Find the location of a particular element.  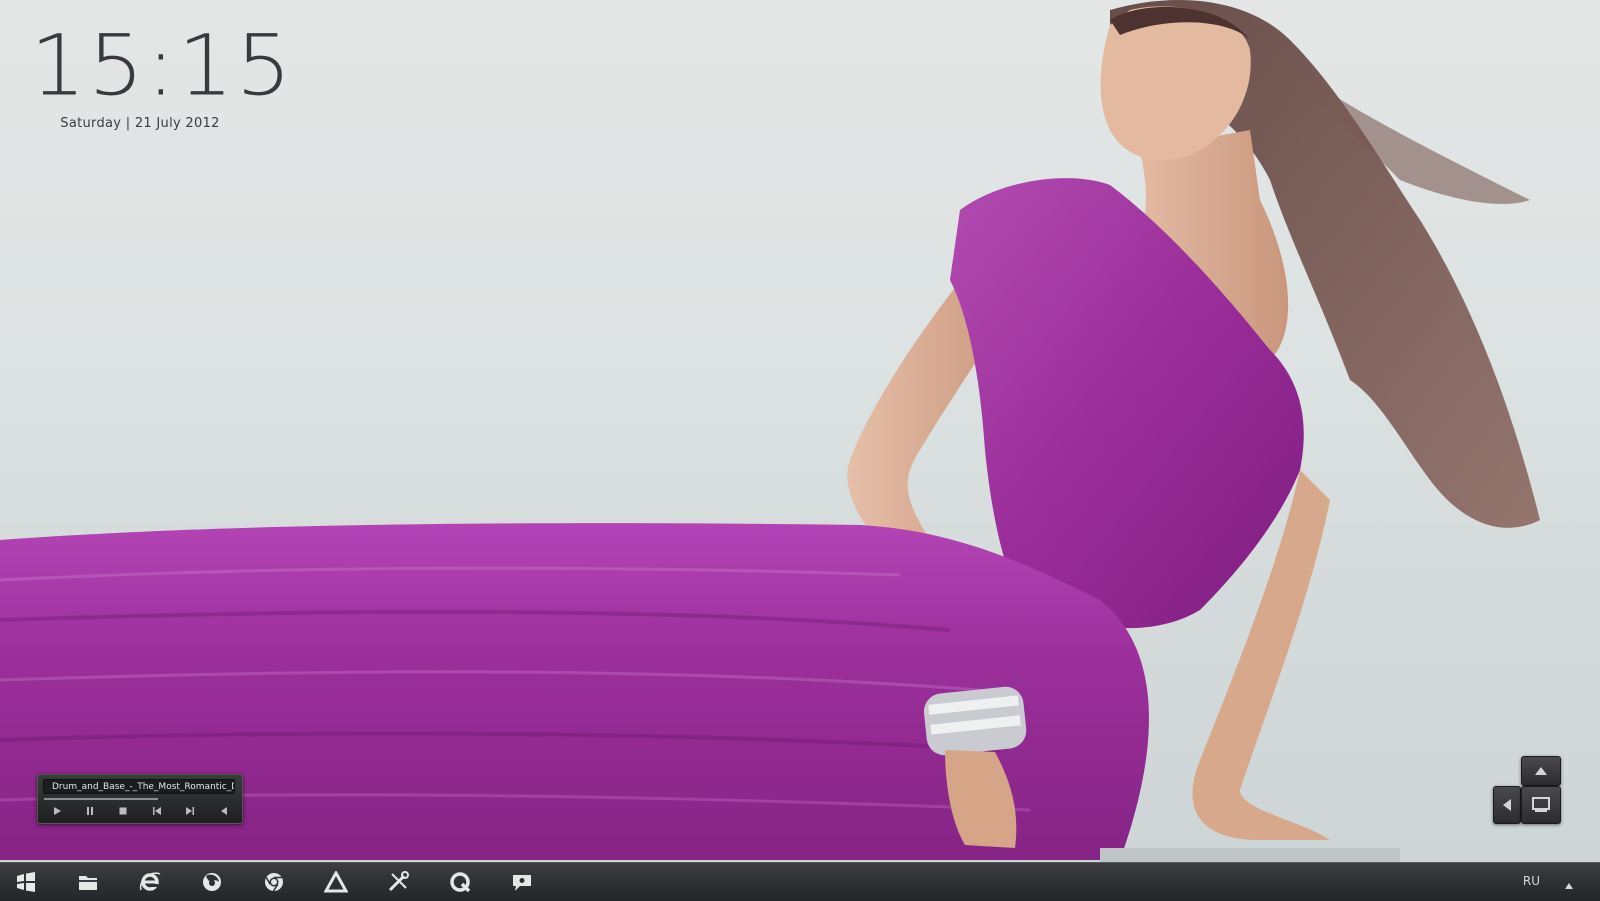

pause-button is located at coordinates (90, 811).